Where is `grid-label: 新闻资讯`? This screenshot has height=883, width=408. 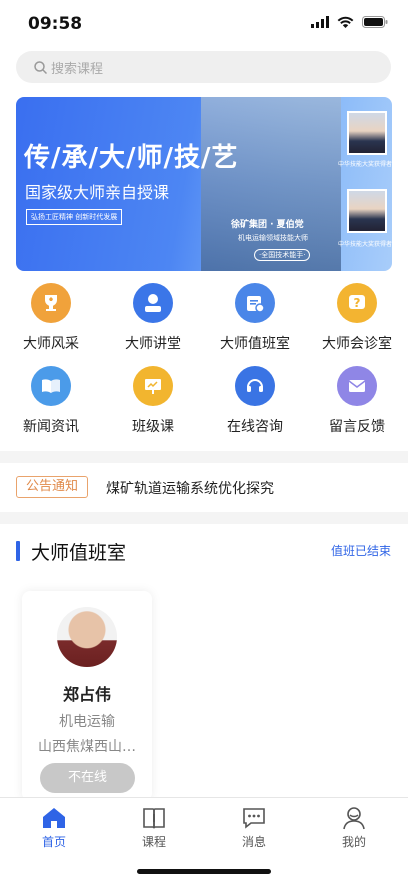 grid-label: 新闻资讯 is located at coordinates (51, 427).